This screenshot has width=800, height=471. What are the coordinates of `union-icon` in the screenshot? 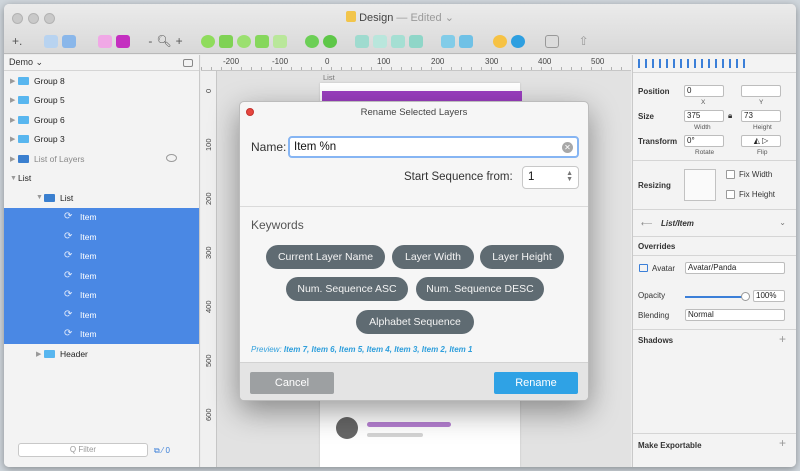 It's located at (311, 41).